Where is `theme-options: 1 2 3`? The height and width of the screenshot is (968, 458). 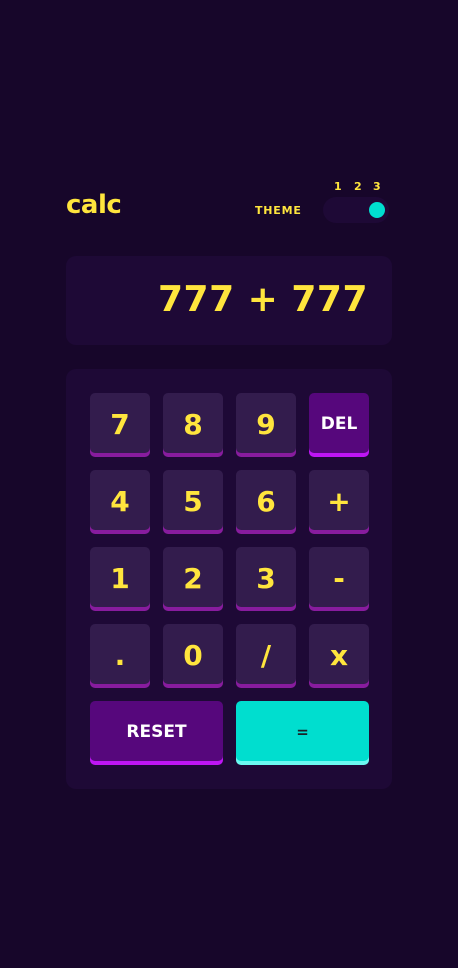
theme-options: 1 2 3 is located at coordinates (358, 187).